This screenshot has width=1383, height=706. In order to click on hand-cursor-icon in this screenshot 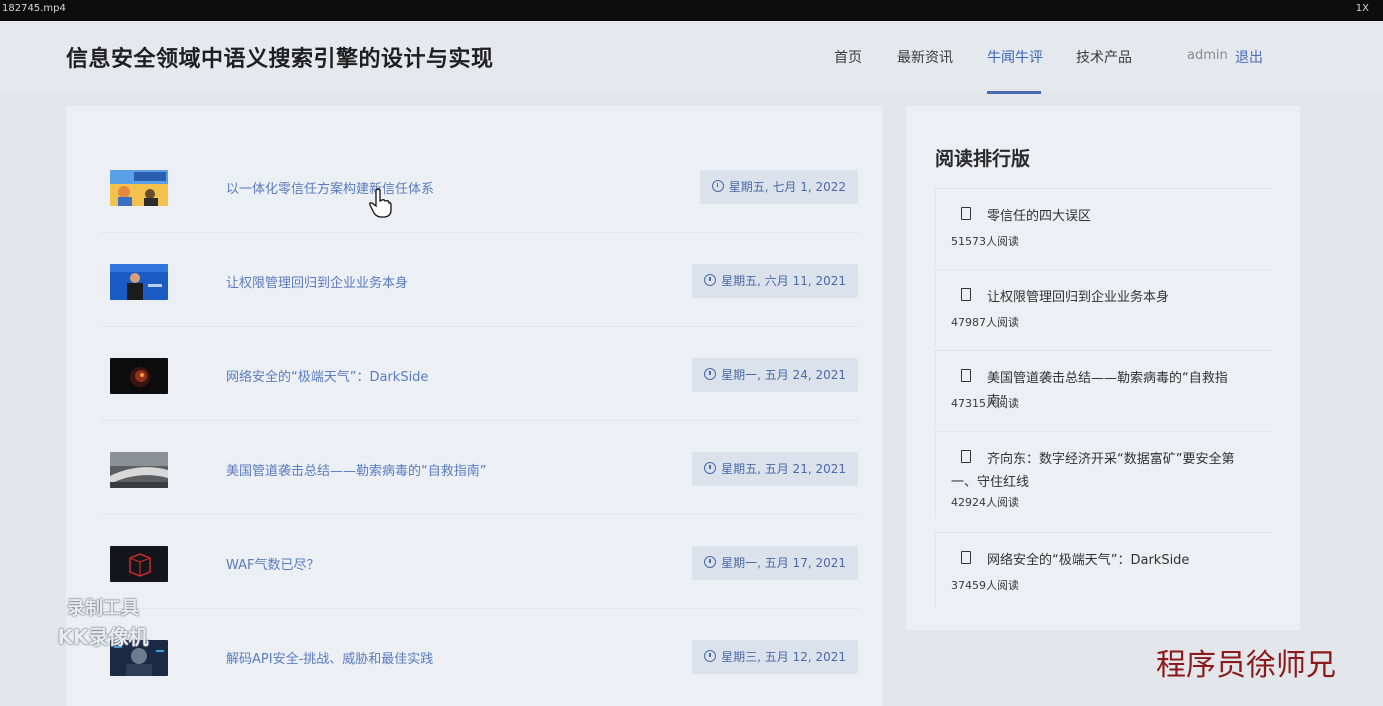, I will do `click(380, 203)`.